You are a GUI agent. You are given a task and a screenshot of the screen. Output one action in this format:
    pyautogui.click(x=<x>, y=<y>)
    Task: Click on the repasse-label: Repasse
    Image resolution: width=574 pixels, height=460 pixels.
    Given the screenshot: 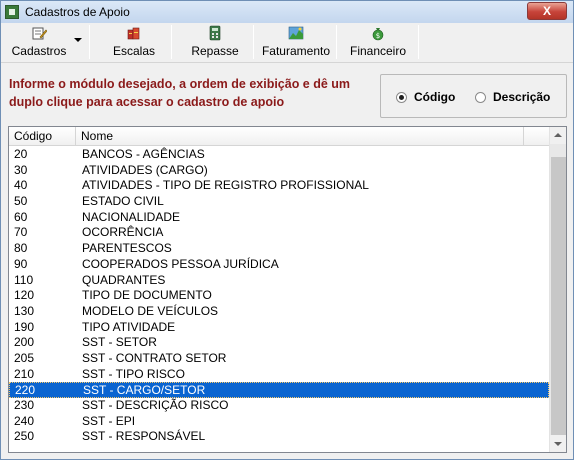 What is the action you would take?
    pyautogui.click(x=215, y=51)
    